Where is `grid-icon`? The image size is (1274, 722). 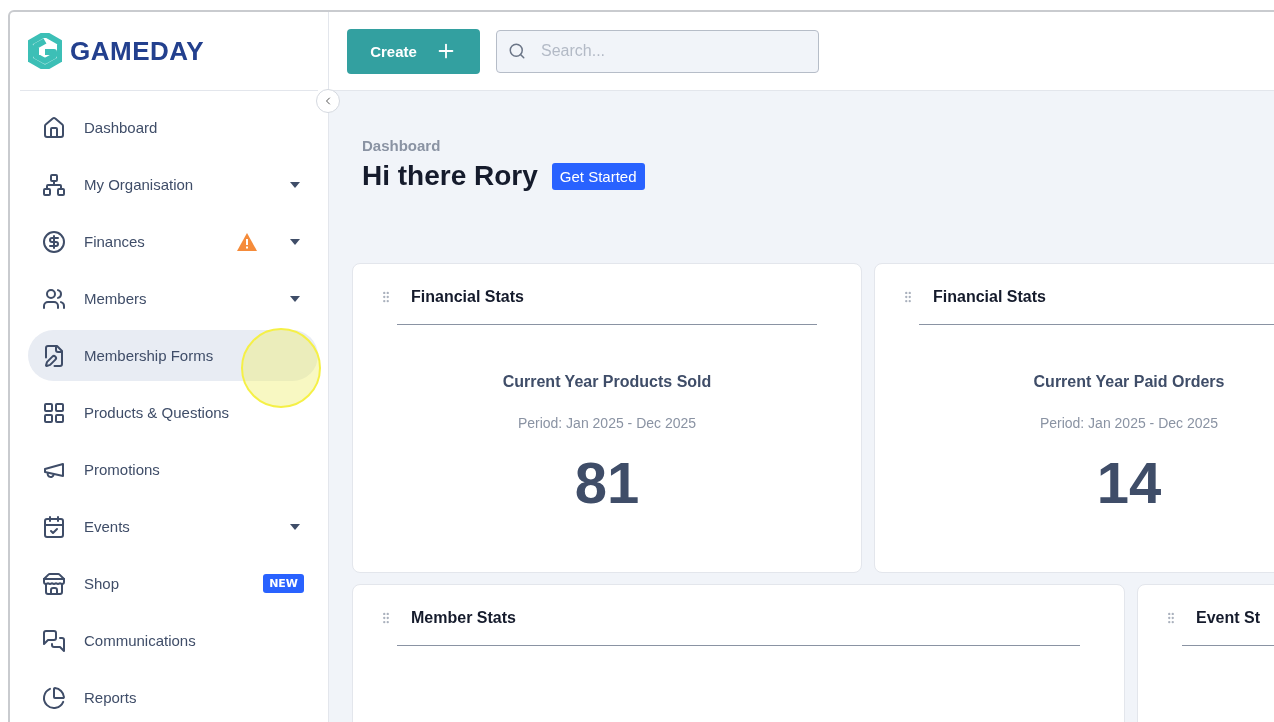 grid-icon is located at coordinates (54, 412).